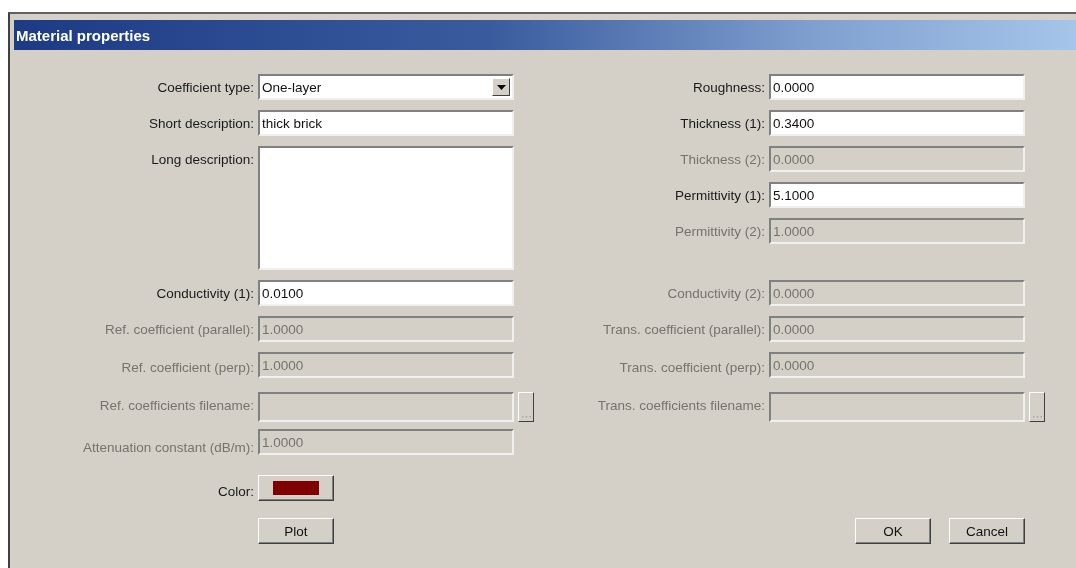 The image size is (1076, 568). Describe the element at coordinates (897, 87) in the screenshot. I see `input-field: 0.0000` at that location.